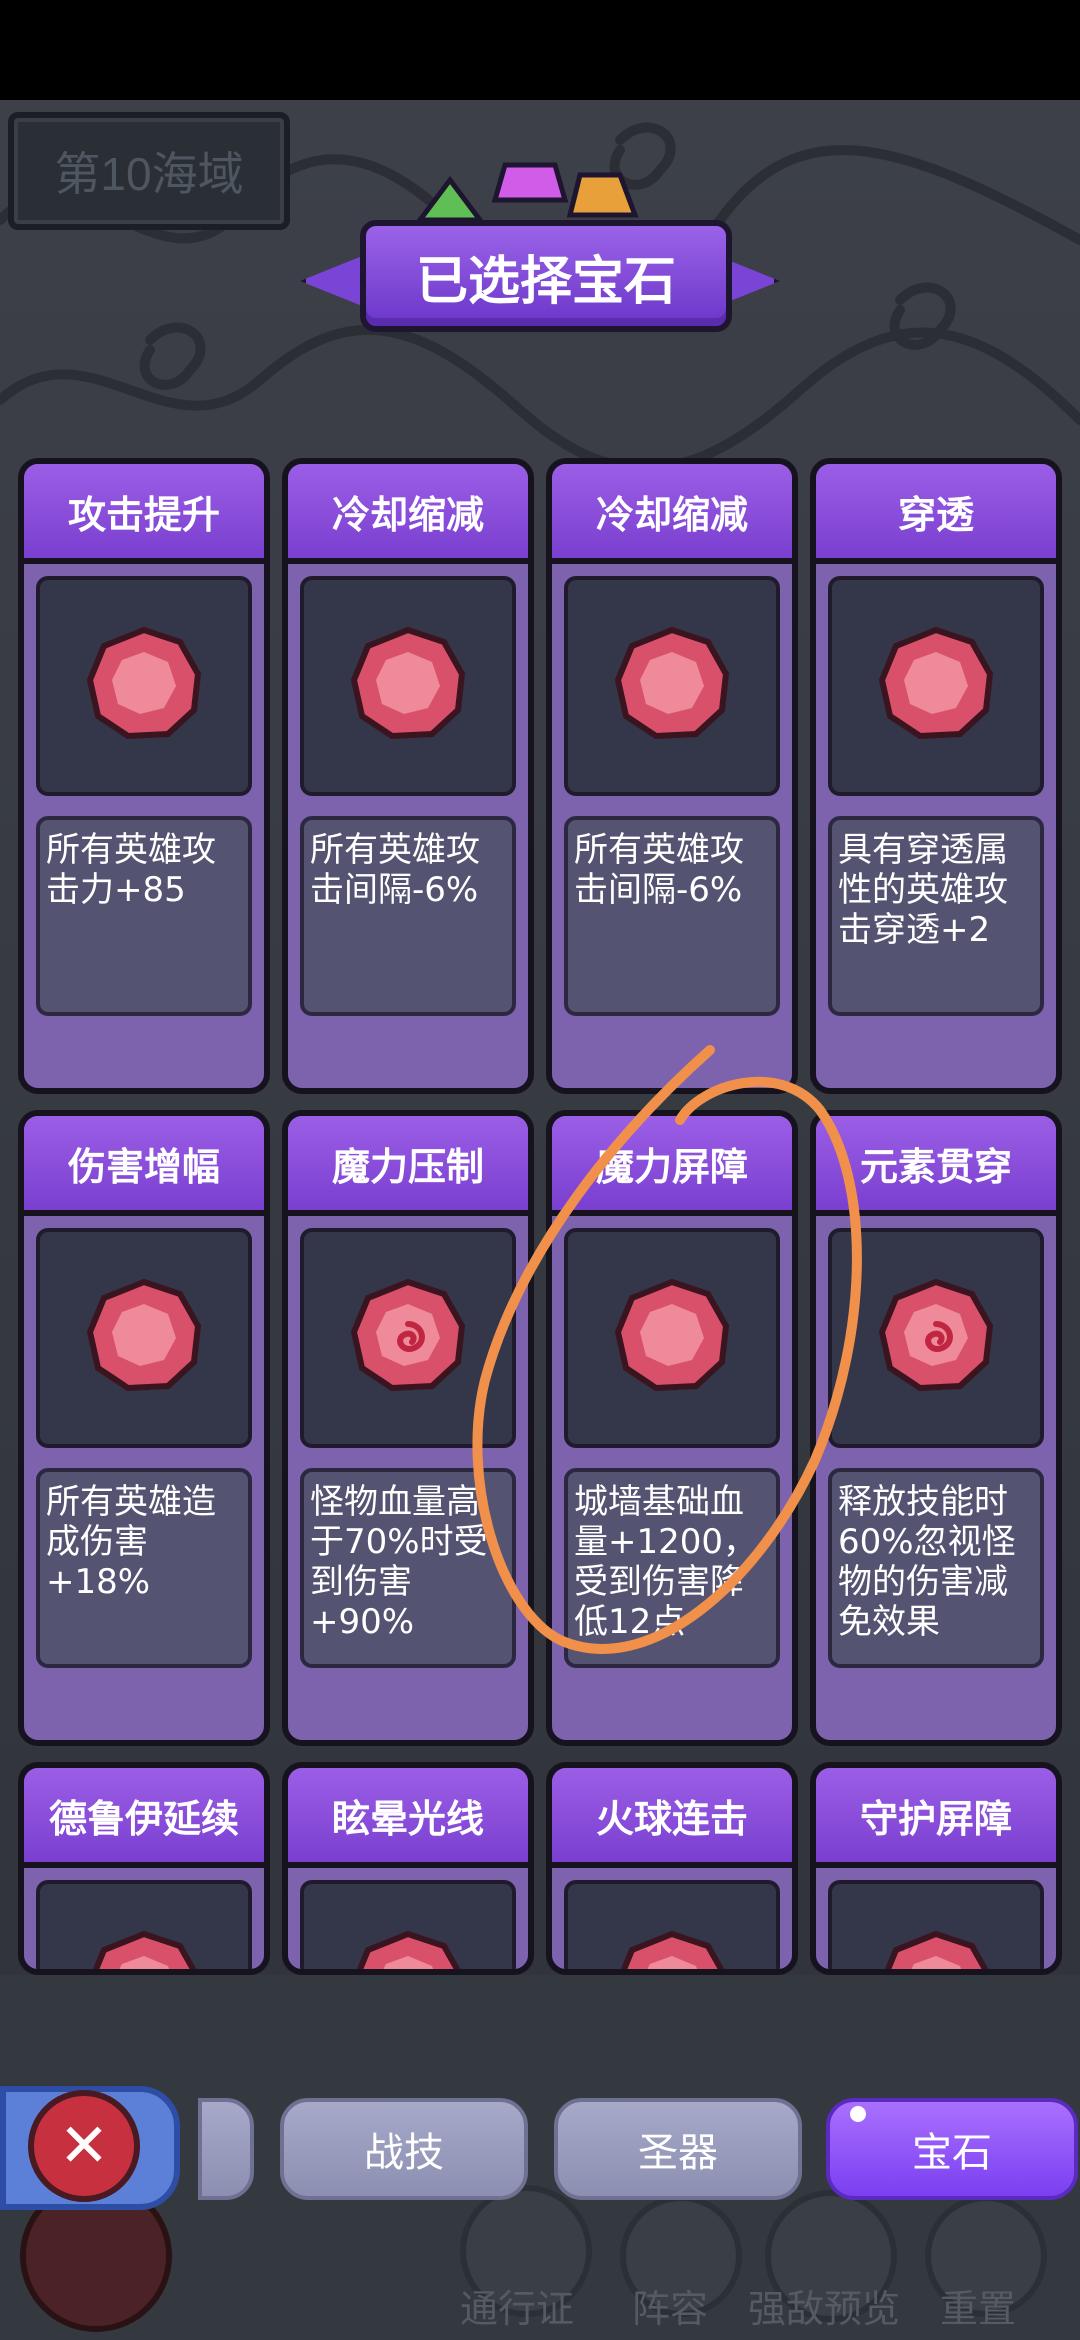 The height and width of the screenshot is (2340, 1080). Describe the element at coordinates (144, 1568) in the screenshot. I see `gem-card-description: 所有英雄造成伤害+18%` at that location.